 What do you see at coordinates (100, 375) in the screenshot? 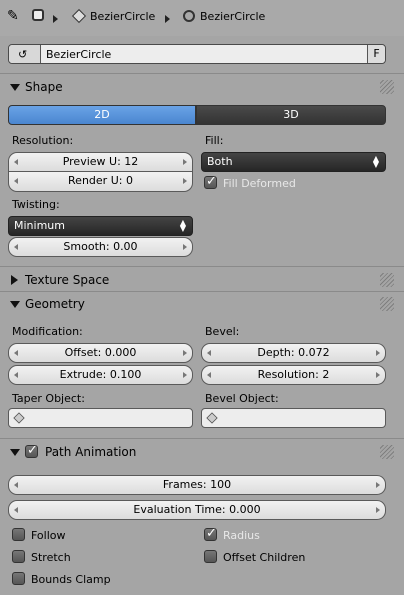
I see `extrude-field: Extrude: 0.100` at bounding box center [100, 375].